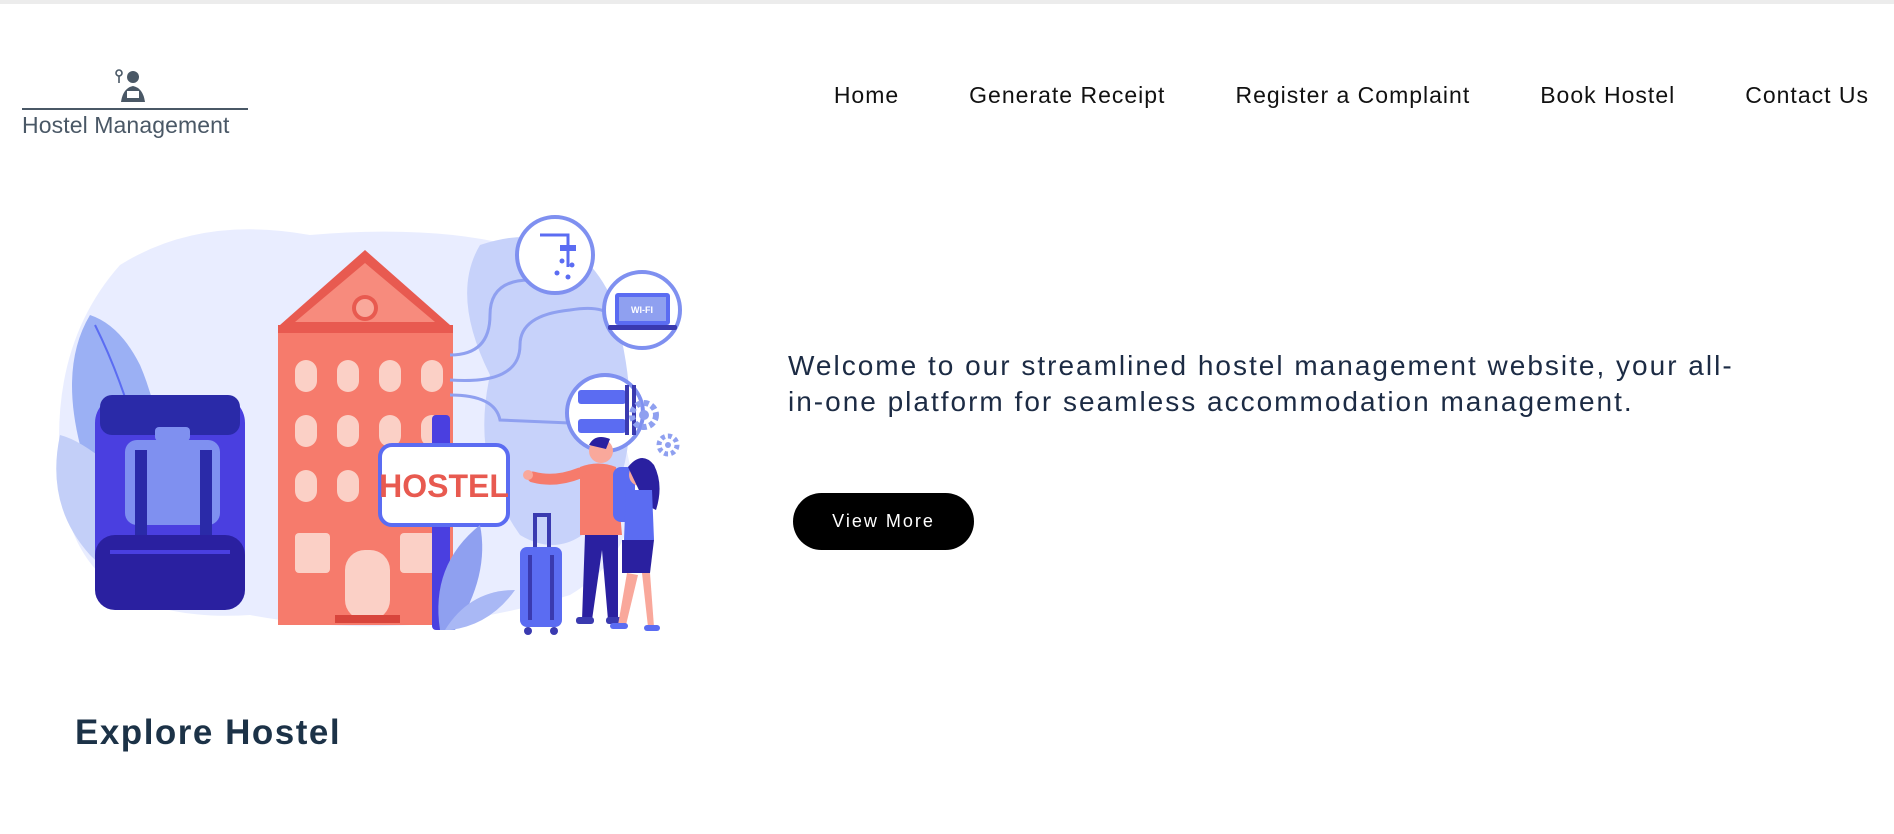  I want to click on view-more-button: View More, so click(883, 521).